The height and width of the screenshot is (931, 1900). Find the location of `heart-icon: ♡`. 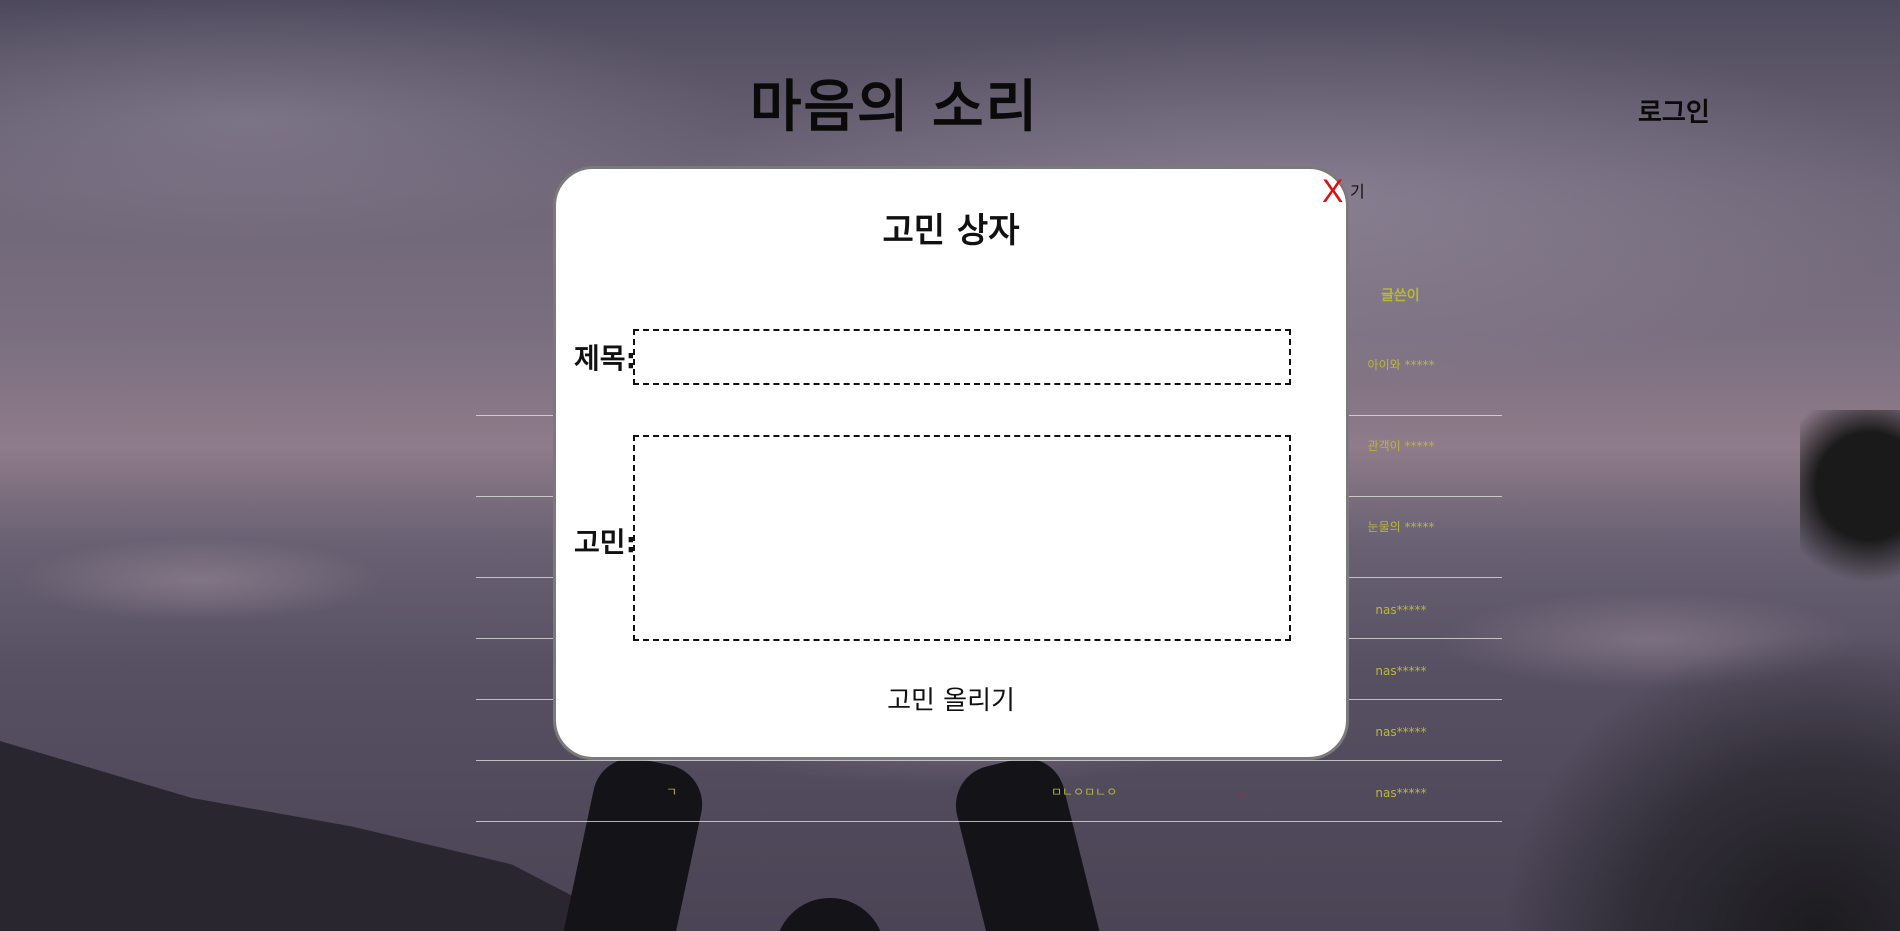

heart-icon: ♡ is located at coordinates (1241, 799).